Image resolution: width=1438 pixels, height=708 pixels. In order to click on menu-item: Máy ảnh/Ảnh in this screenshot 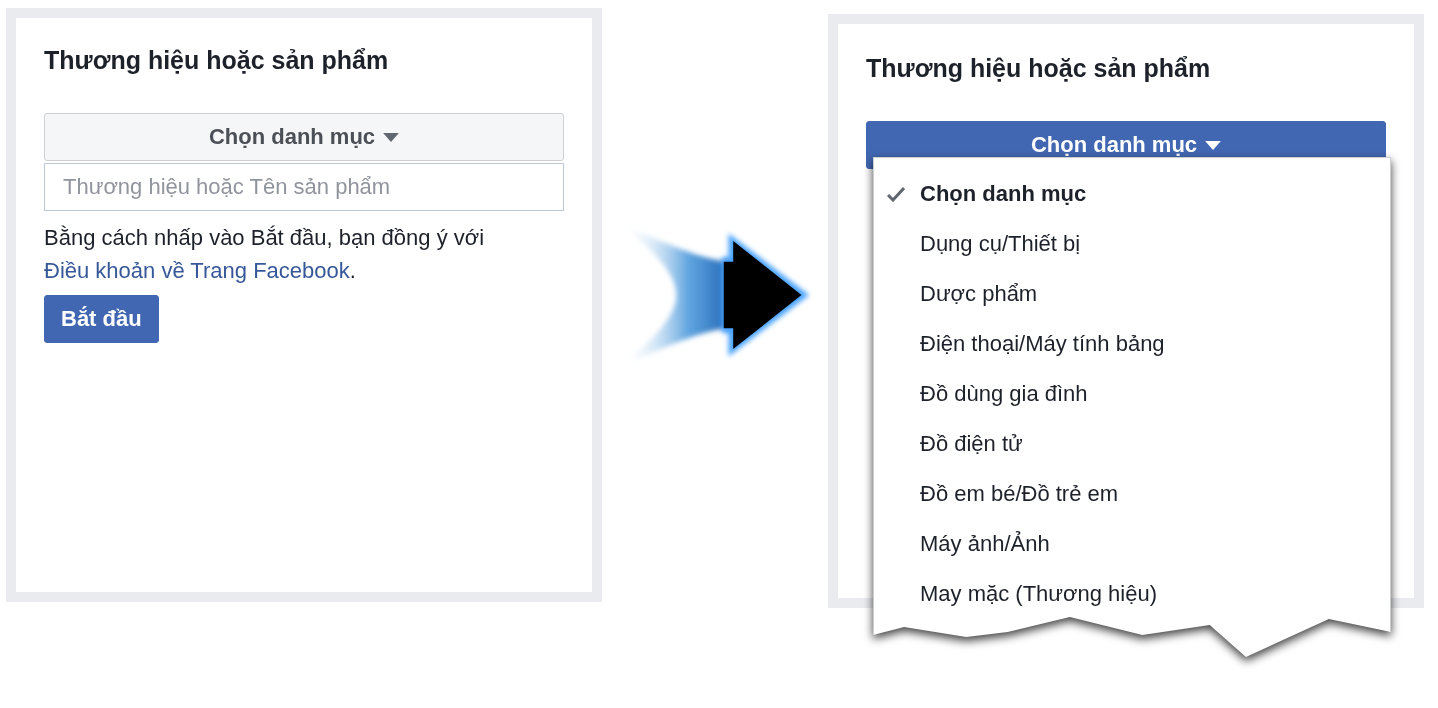, I will do `click(1132, 544)`.